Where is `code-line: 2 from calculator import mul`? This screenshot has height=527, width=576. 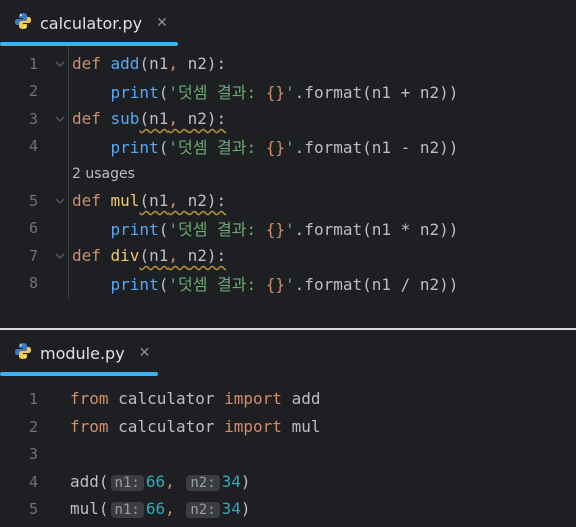 code-line: 2 from calculator import mul is located at coordinates (288, 426).